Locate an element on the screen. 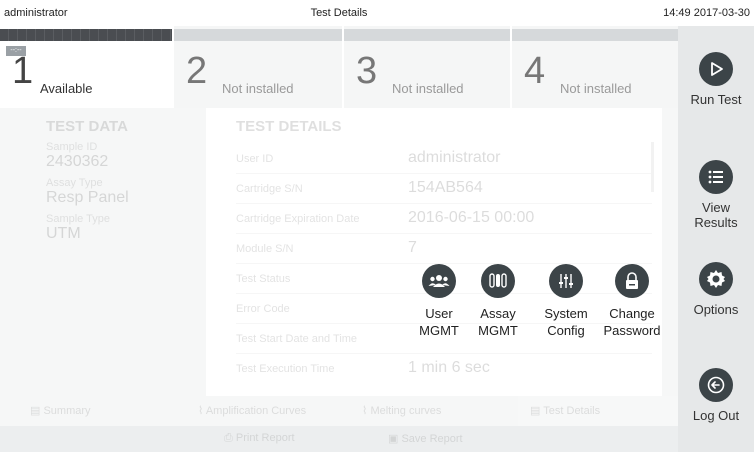  sidebar: Run Test View Results Options Log Out is located at coordinates (716, 239).